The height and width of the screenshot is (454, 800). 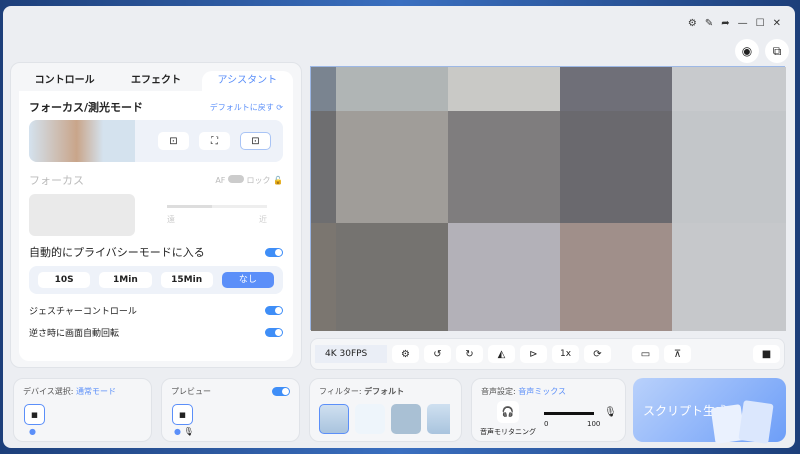 I want to click on filter-value: デフォルト, so click(x=384, y=391).